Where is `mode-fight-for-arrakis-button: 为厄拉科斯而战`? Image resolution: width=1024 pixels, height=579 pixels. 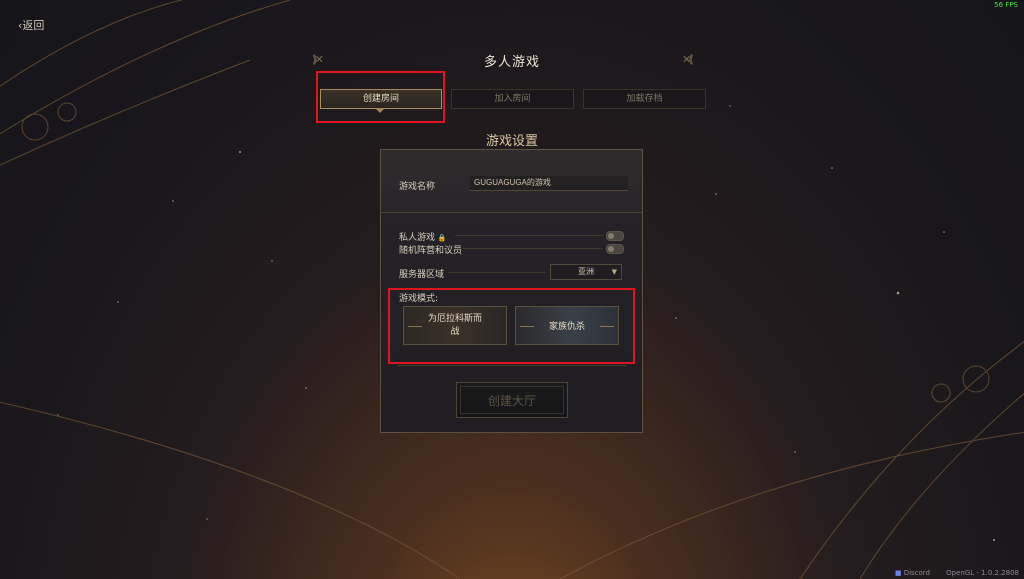
mode-fight-for-arrakis-button: 为厄拉科斯而战 is located at coordinates (455, 325).